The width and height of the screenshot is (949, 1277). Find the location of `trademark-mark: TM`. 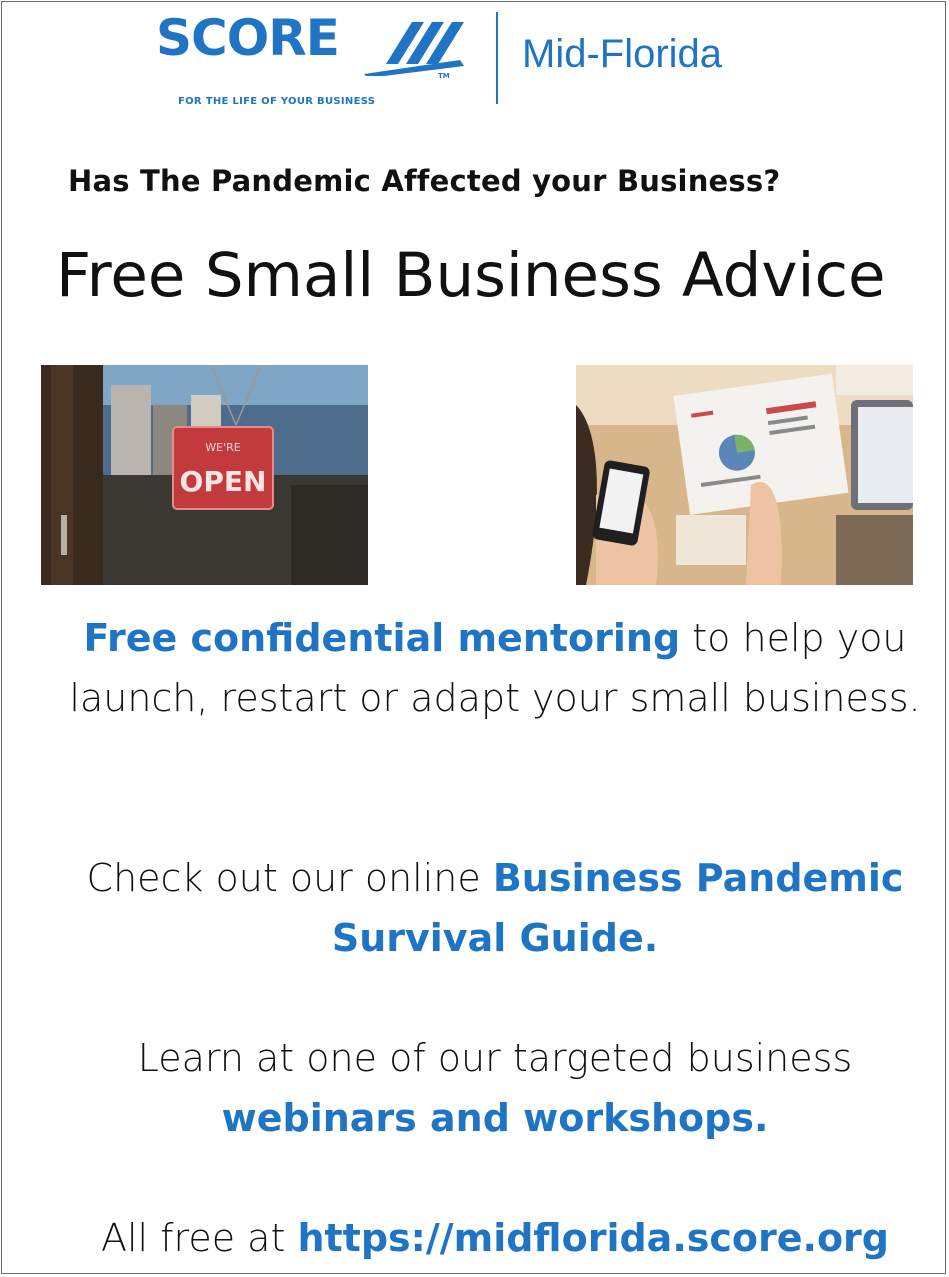

trademark-mark: TM is located at coordinates (444, 76).